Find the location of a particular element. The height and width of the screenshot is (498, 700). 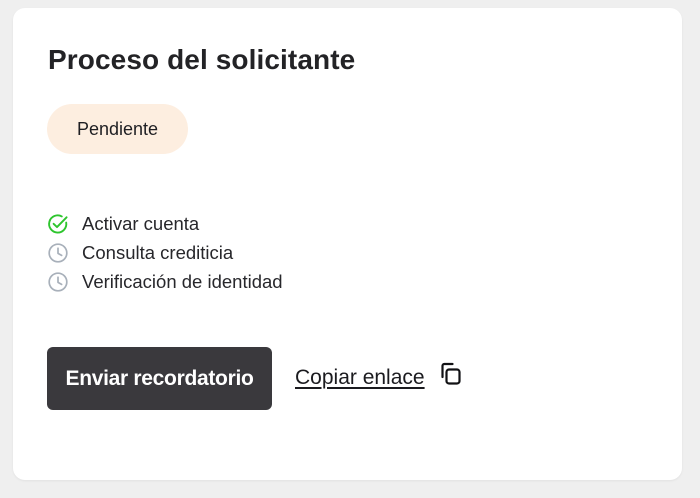

step-activate-account: Activar cuenta is located at coordinates (165, 223).